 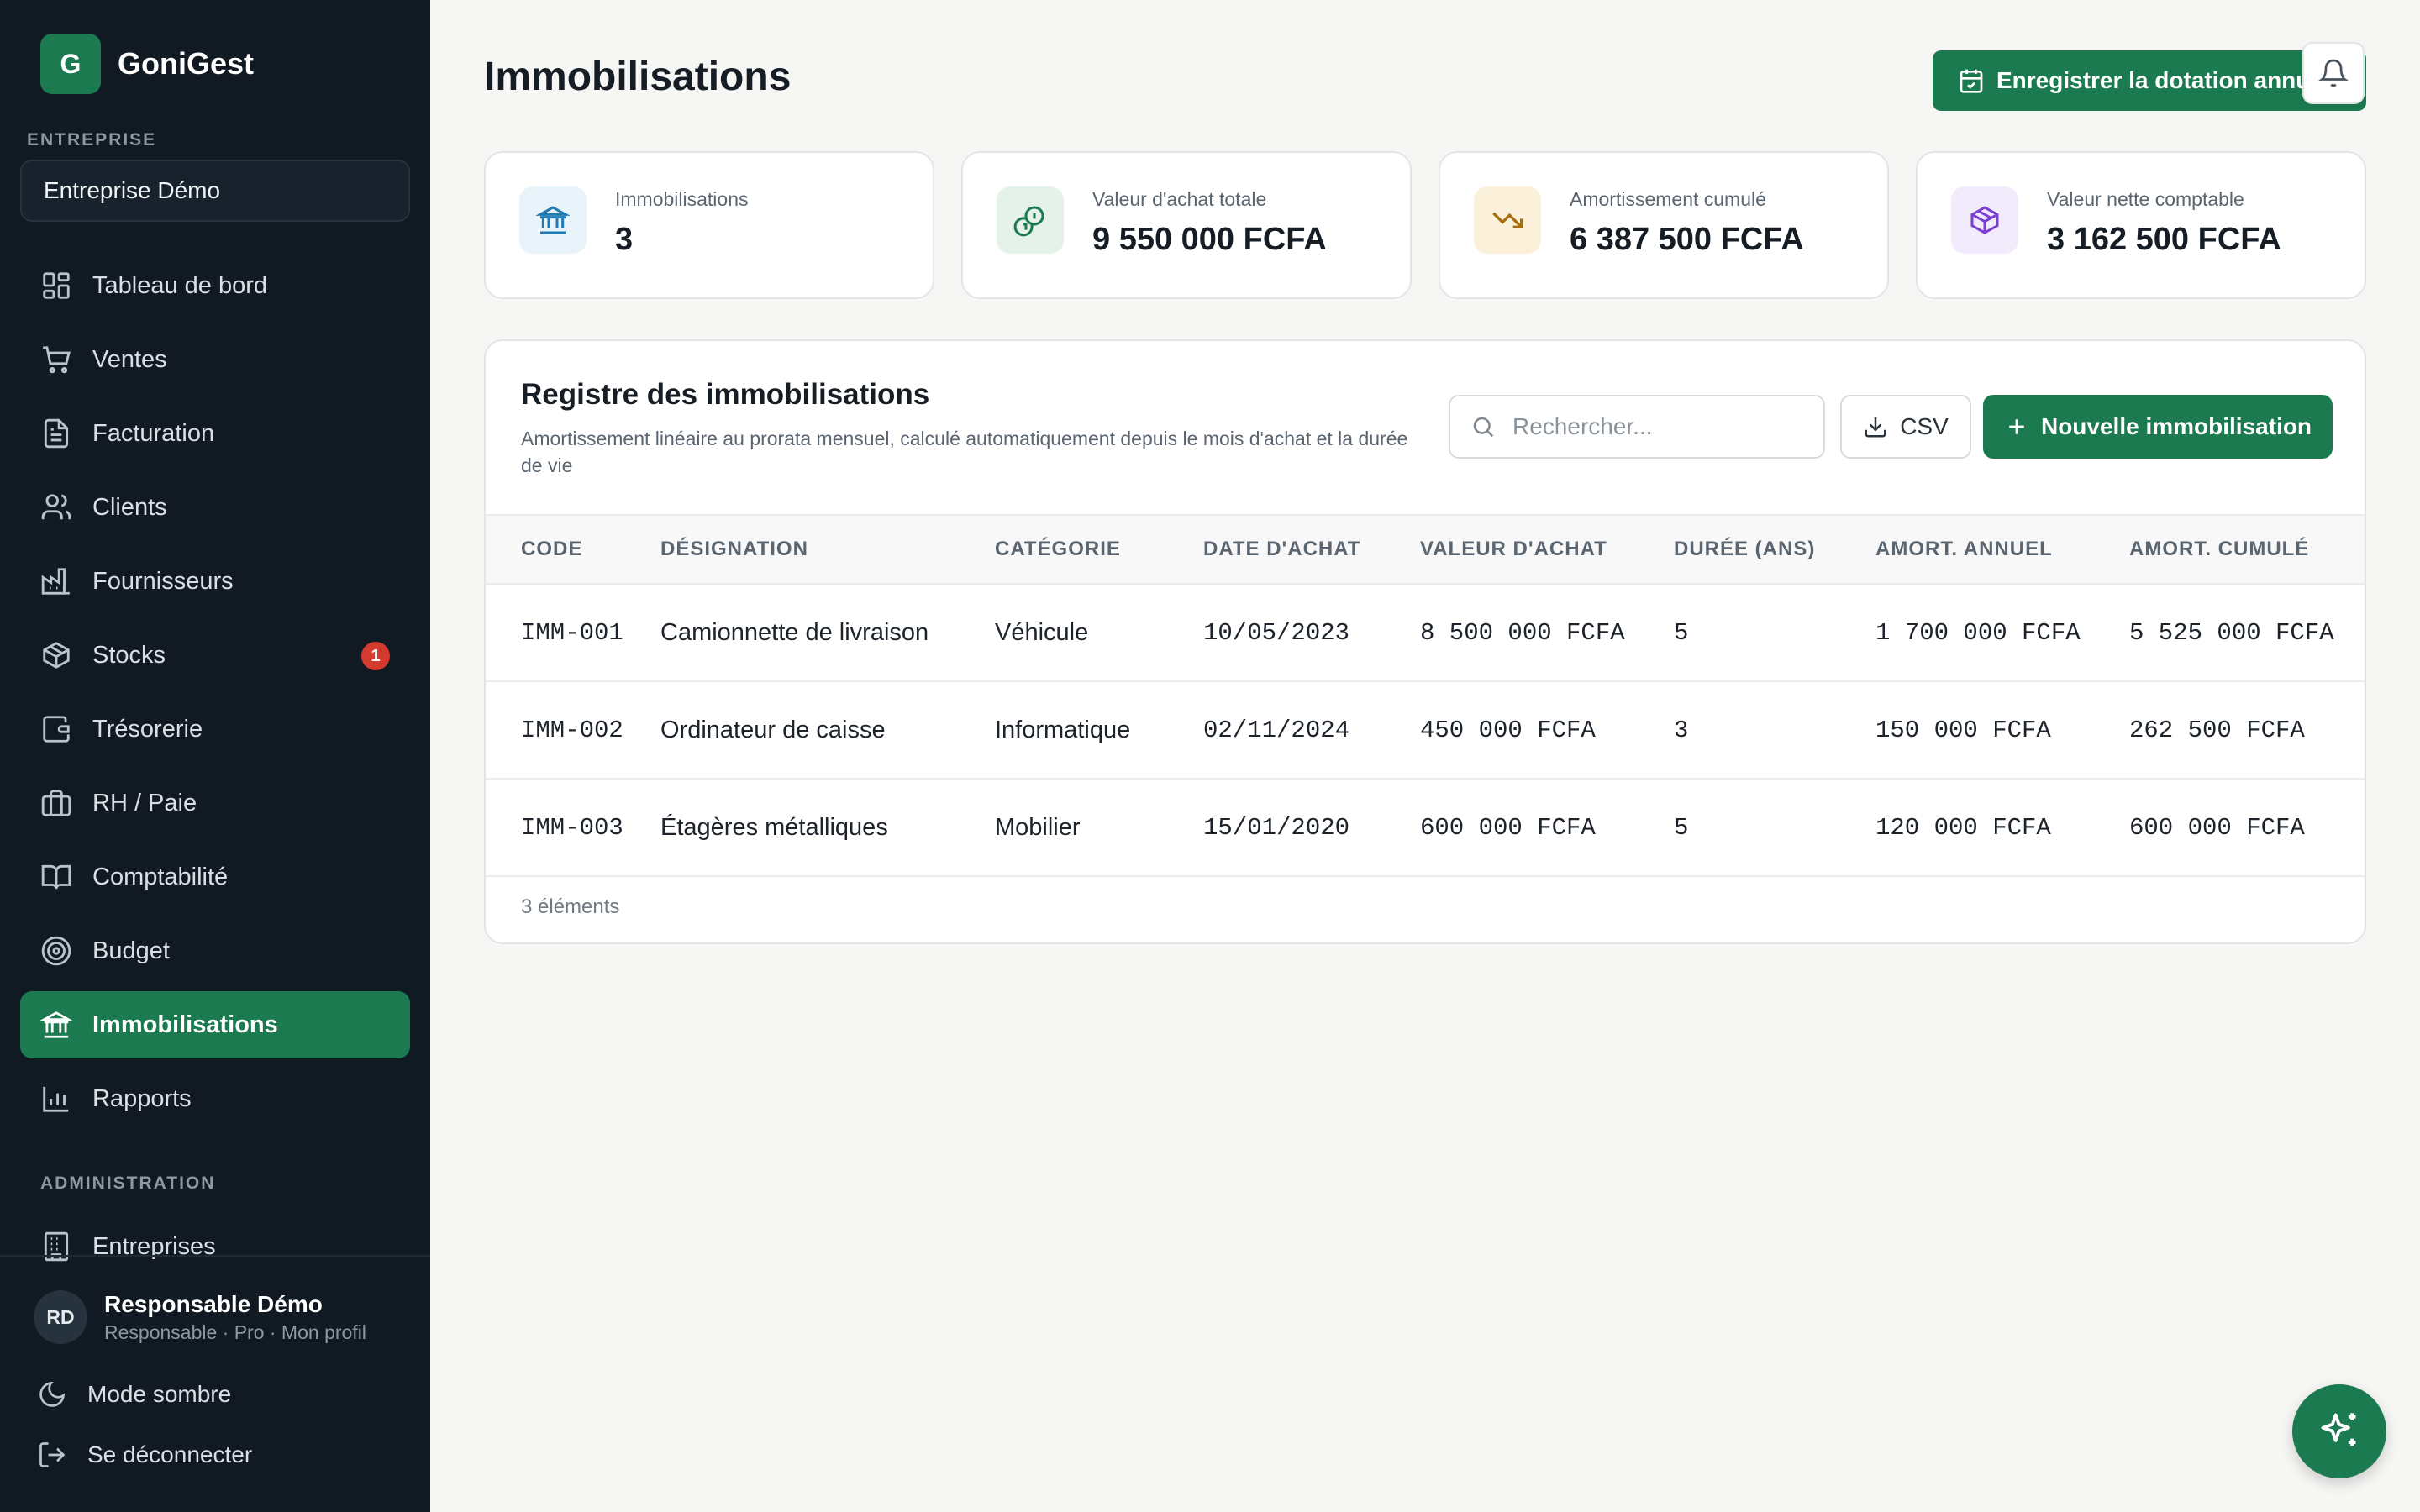 What do you see at coordinates (2146, 199) in the screenshot?
I see `stat-label: Valeur nette comptable` at bounding box center [2146, 199].